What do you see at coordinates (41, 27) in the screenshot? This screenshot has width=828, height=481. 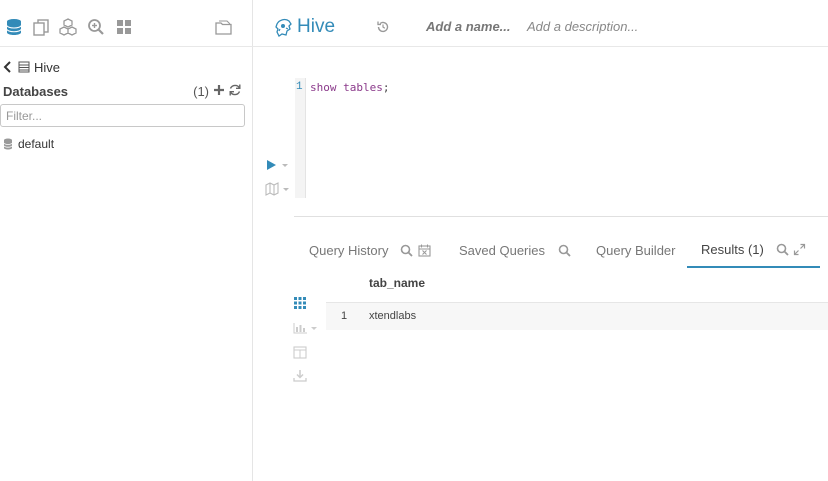 I see `documents-icon` at bounding box center [41, 27].